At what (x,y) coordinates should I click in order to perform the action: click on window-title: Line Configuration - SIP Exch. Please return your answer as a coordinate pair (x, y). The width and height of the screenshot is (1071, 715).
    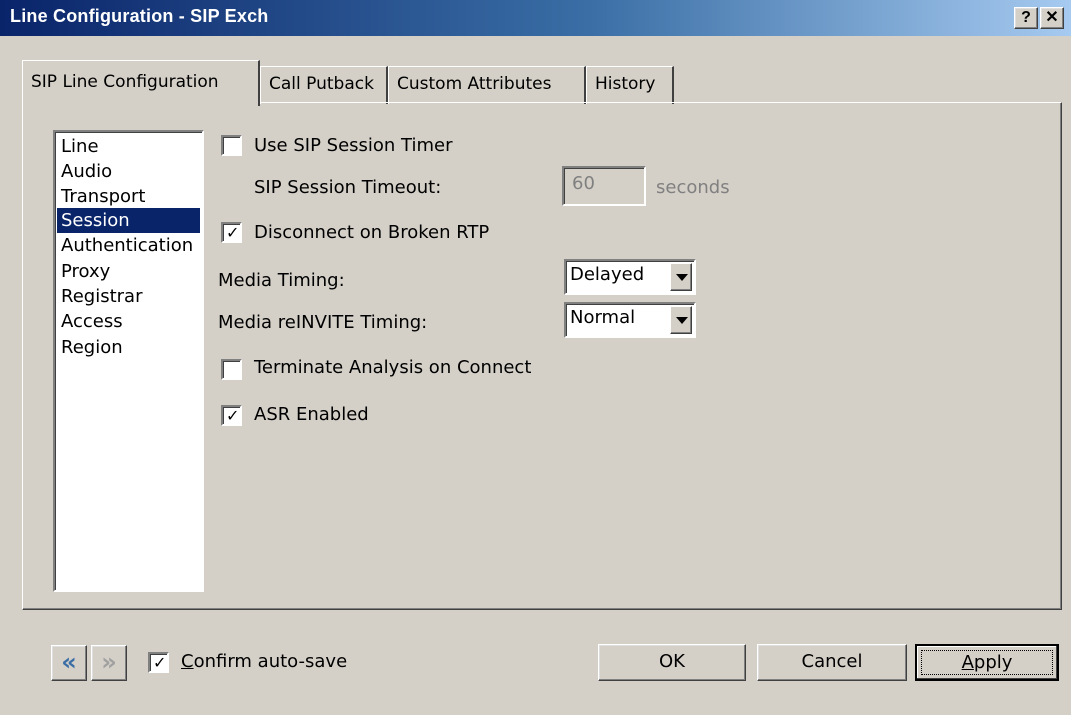
    Looking at the image, I should click on (139, 16).